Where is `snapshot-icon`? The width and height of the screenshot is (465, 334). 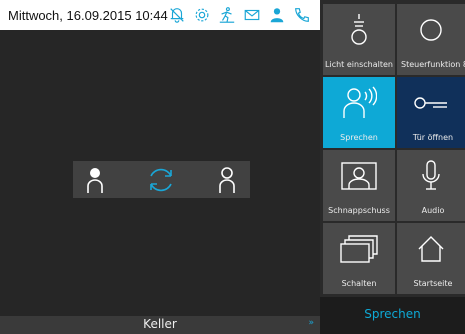 snapshot-icon is located at coordinates (359, 176).